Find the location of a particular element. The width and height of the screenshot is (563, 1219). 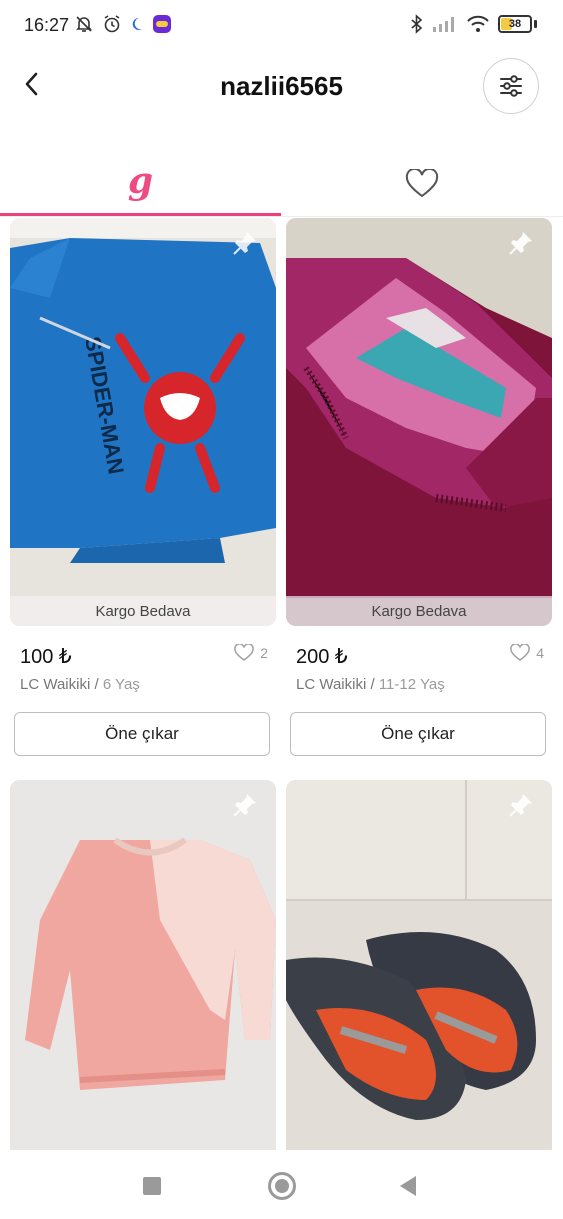

signal-icon is located at coordinates (443, 24).